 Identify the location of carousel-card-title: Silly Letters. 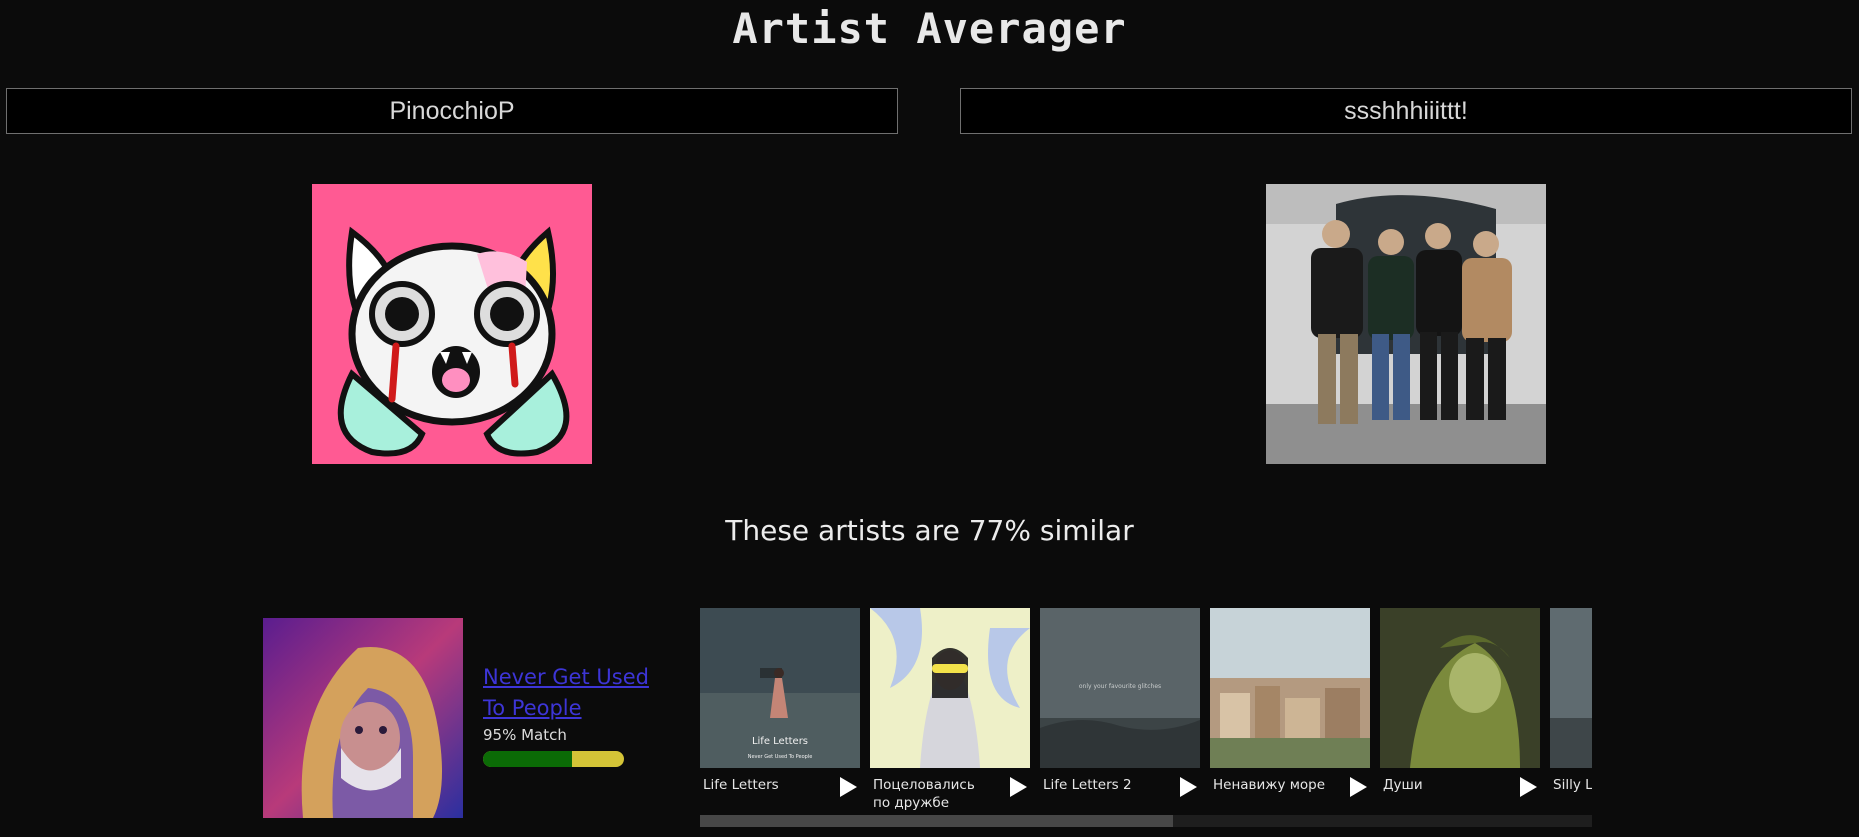
(1572, 785).